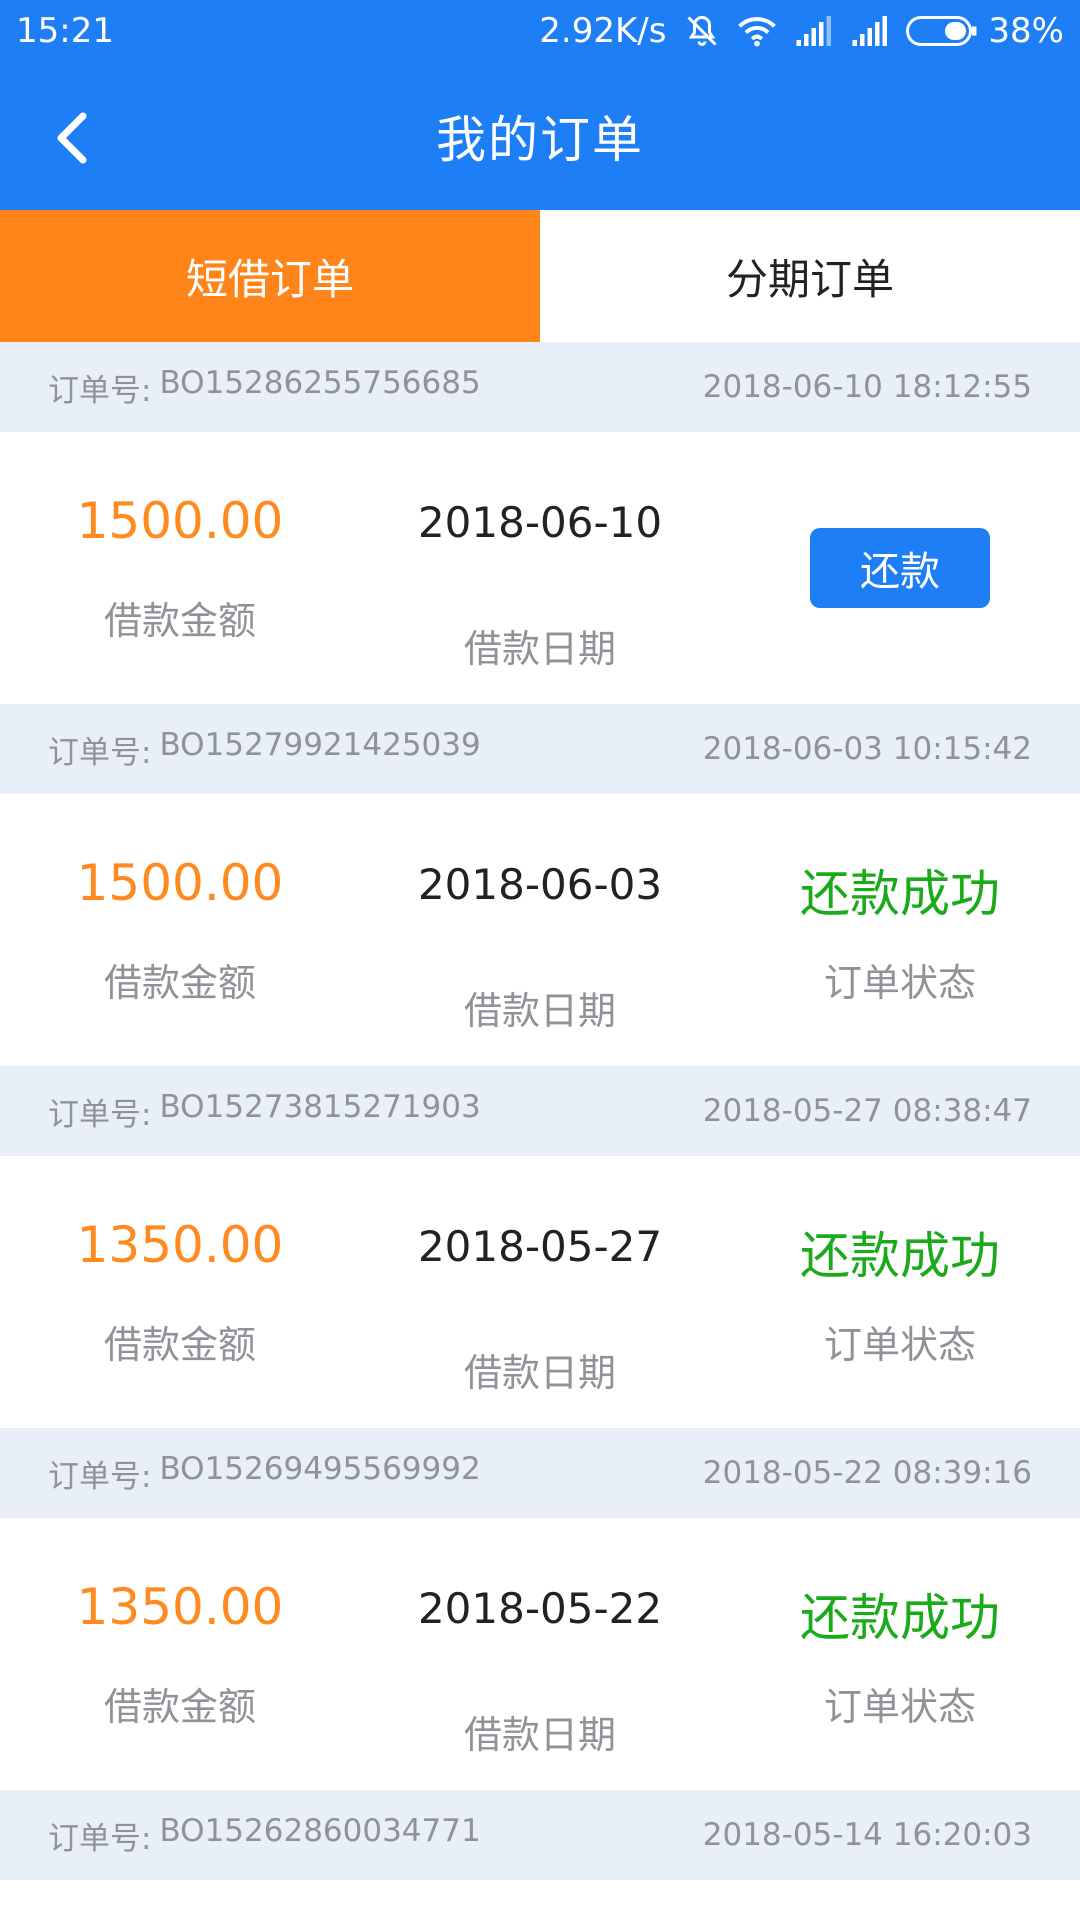 This screenshot has height=1920, width=1080. Describe the element at coordinates (702, 30) in the screenshot. I see `mute-icon` at that location.